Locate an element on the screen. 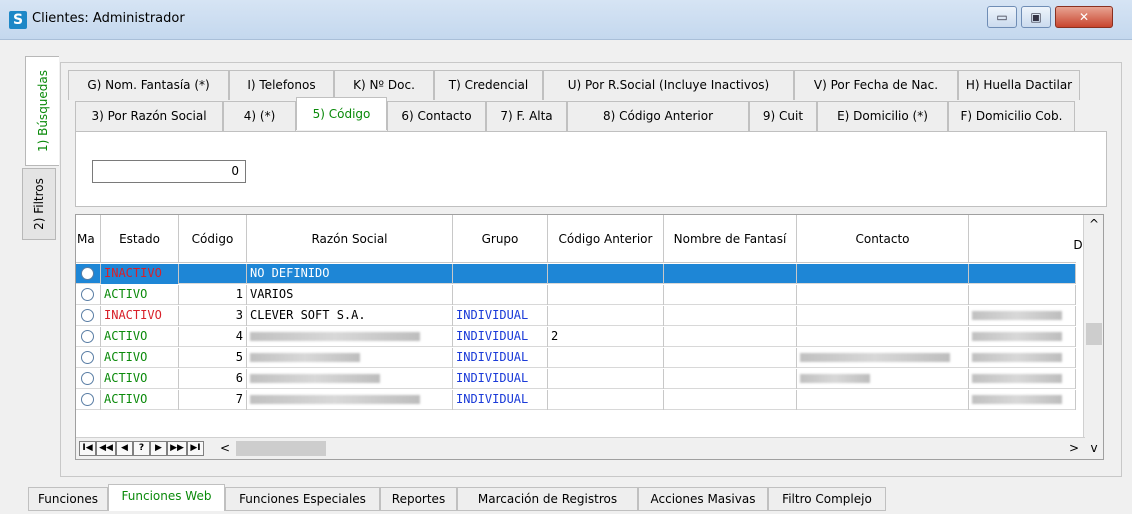 The height and width of the screenshot is (514, 1132). tab-busquedas: 1) Búsquedas is located at coordinates (42, 111).